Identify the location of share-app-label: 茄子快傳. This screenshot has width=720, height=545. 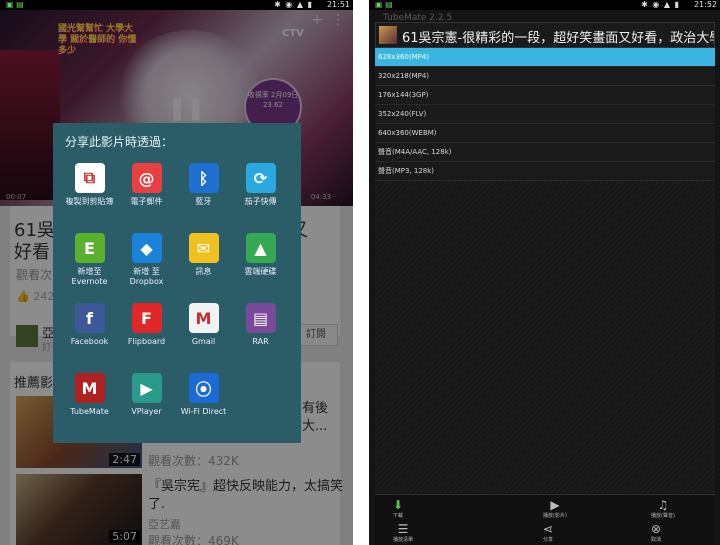
(260, 201).